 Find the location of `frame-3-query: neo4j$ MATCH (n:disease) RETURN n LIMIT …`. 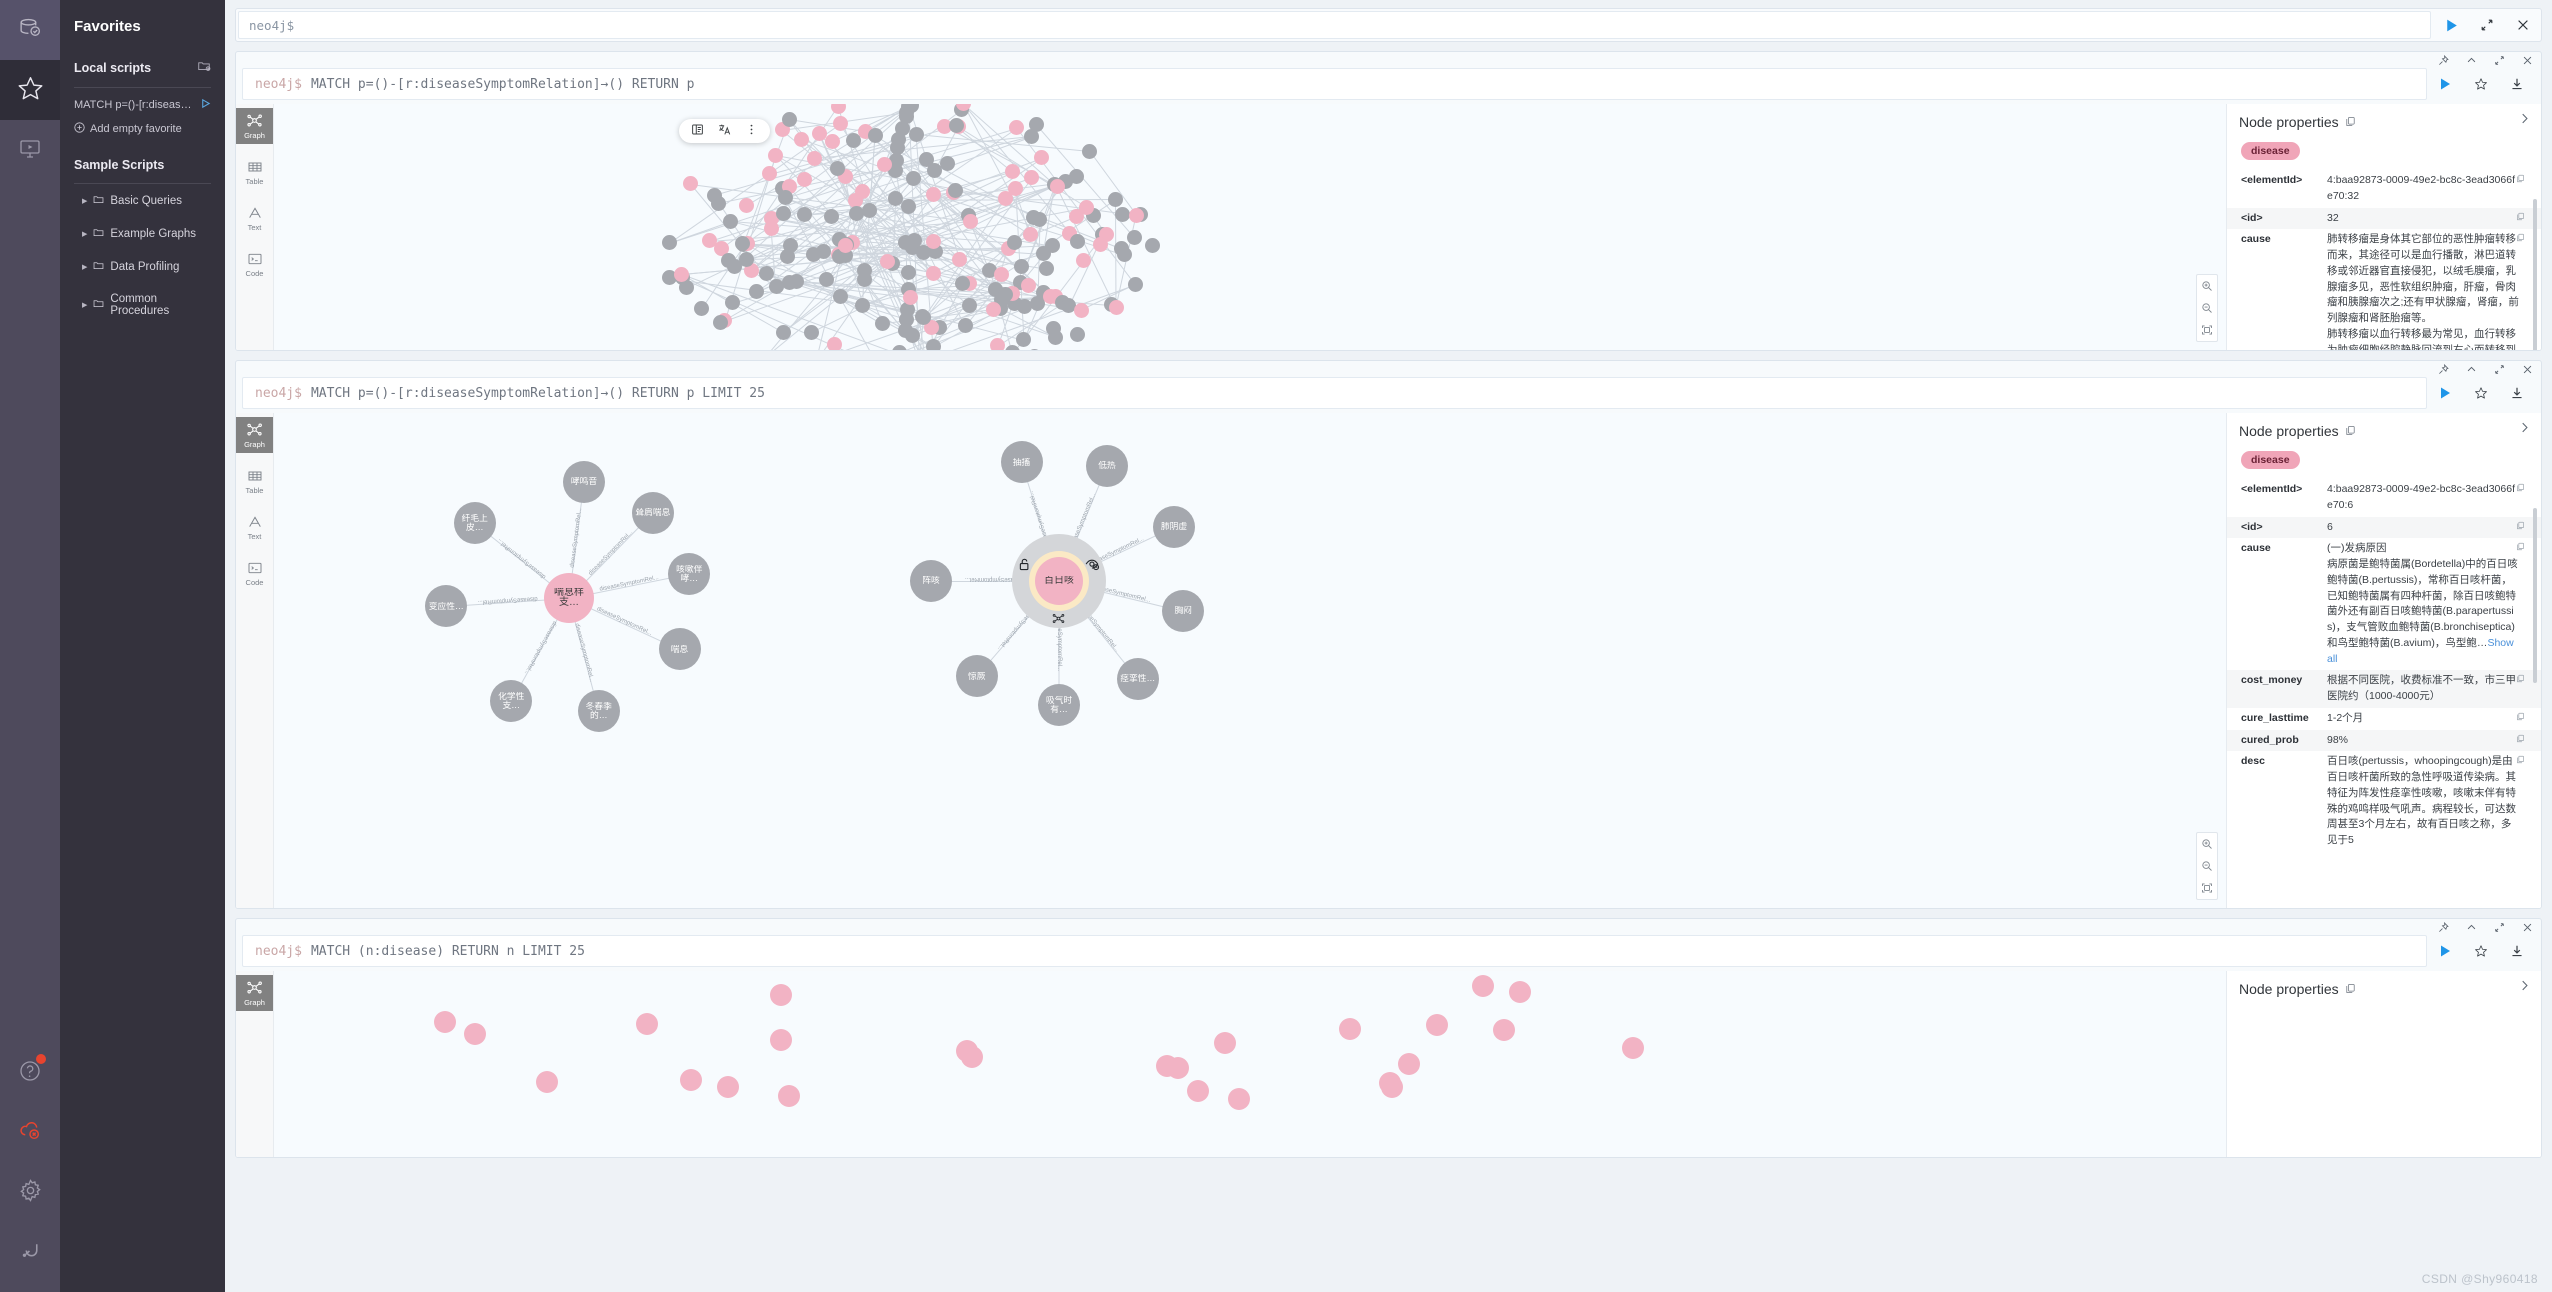

frame-3-query: neo4j$ MATCH (n:disease) RETURN n LIMIT … is located at coordinates (1334, 951).